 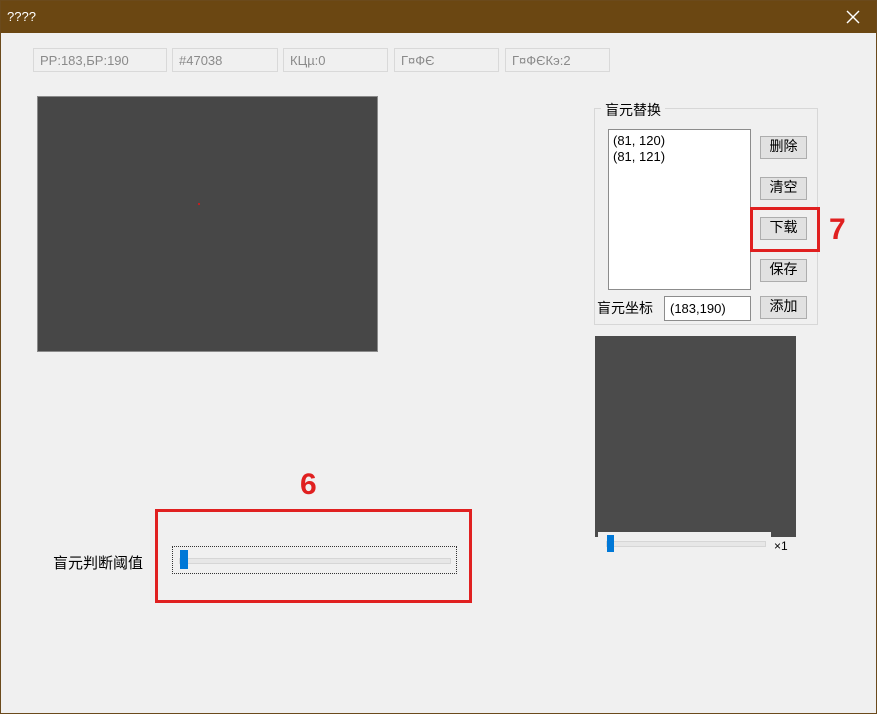 What do you see at coordinates (625, 309) in the screenshot?
I see `coord-label: 盲元坐标` at bounding box center [625, 309].